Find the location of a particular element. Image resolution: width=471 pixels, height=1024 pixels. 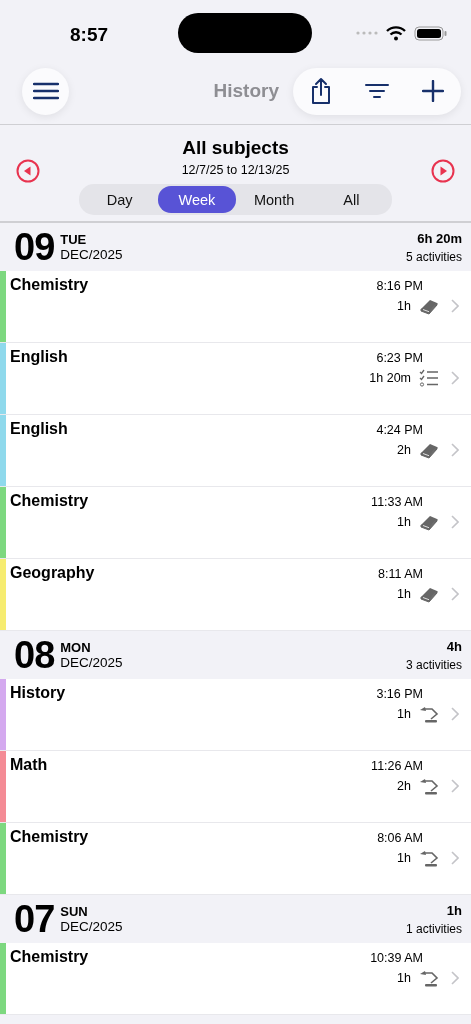

activity-time: 6:23 PM is located at coordinates (399, 358).